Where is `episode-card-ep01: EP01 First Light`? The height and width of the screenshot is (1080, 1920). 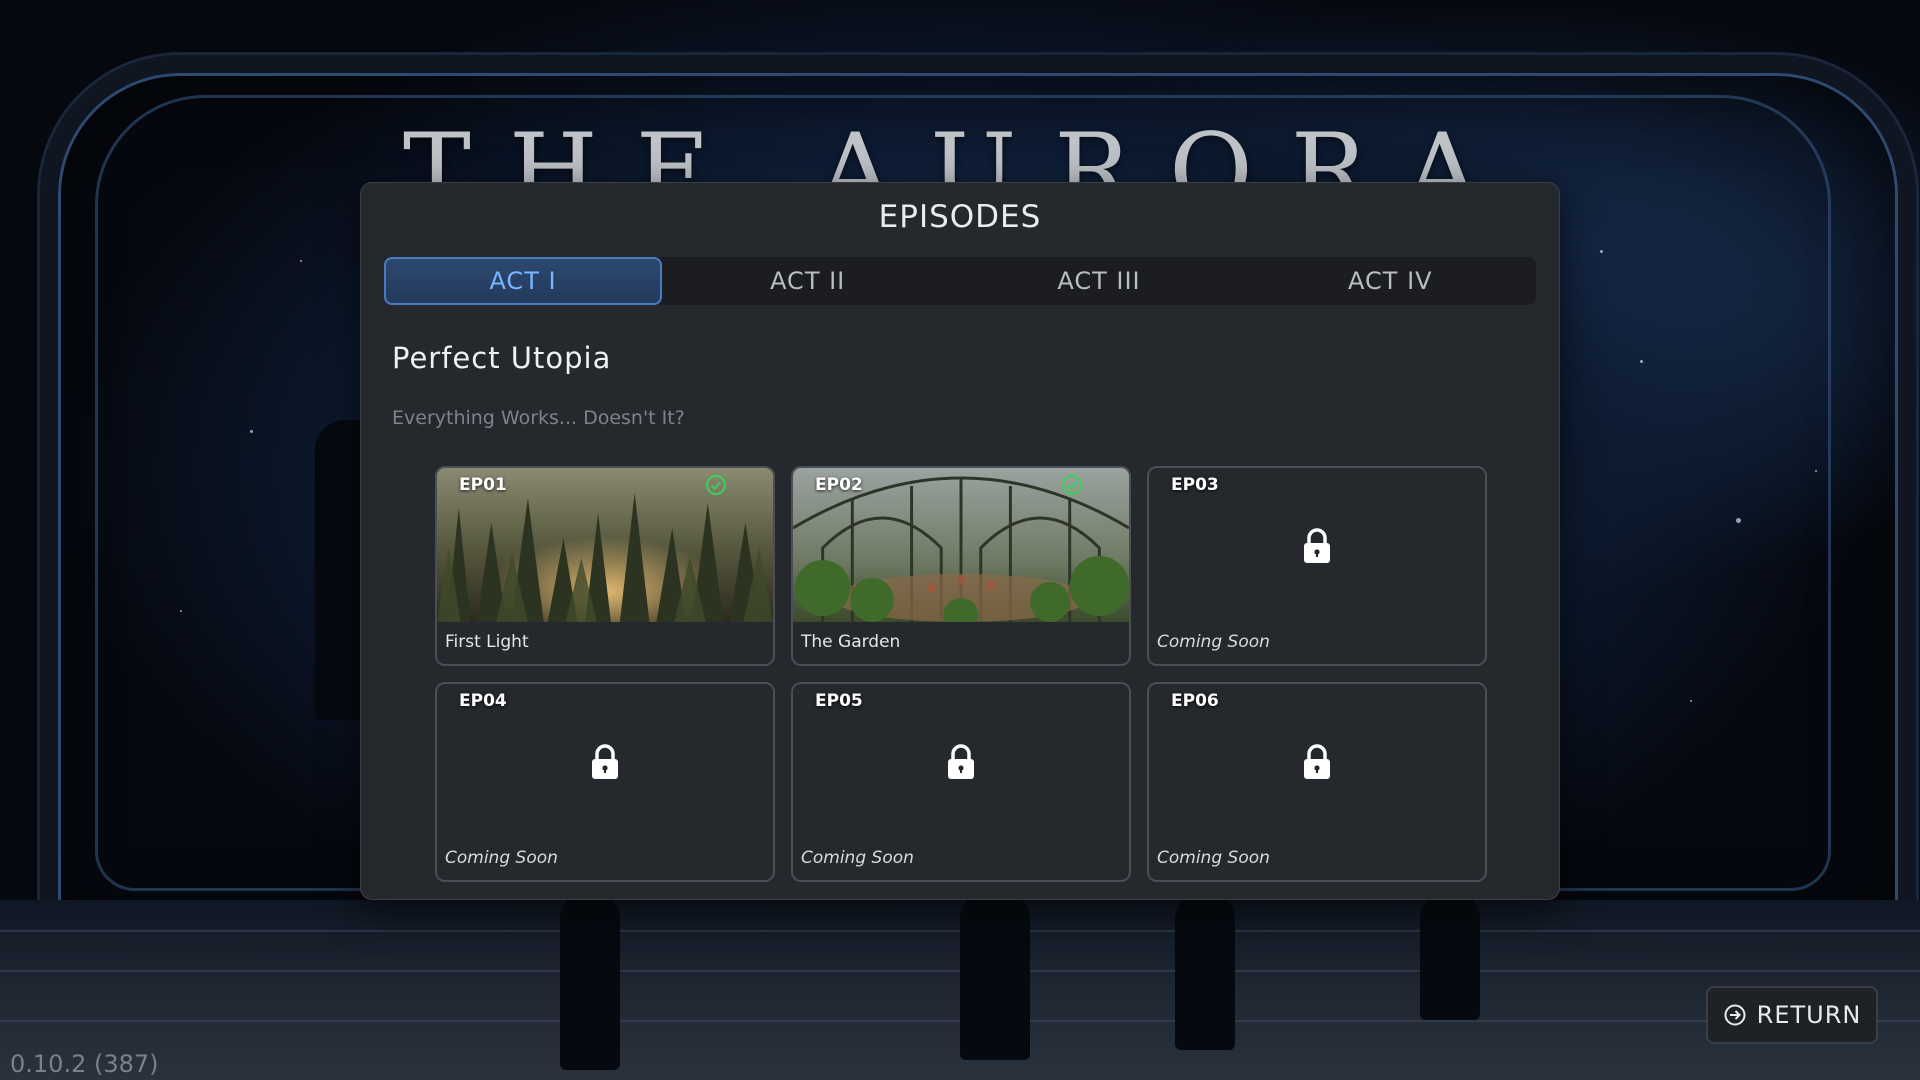 episode-card-ep01: EP01 First Light is located at coordinates (605, 566).